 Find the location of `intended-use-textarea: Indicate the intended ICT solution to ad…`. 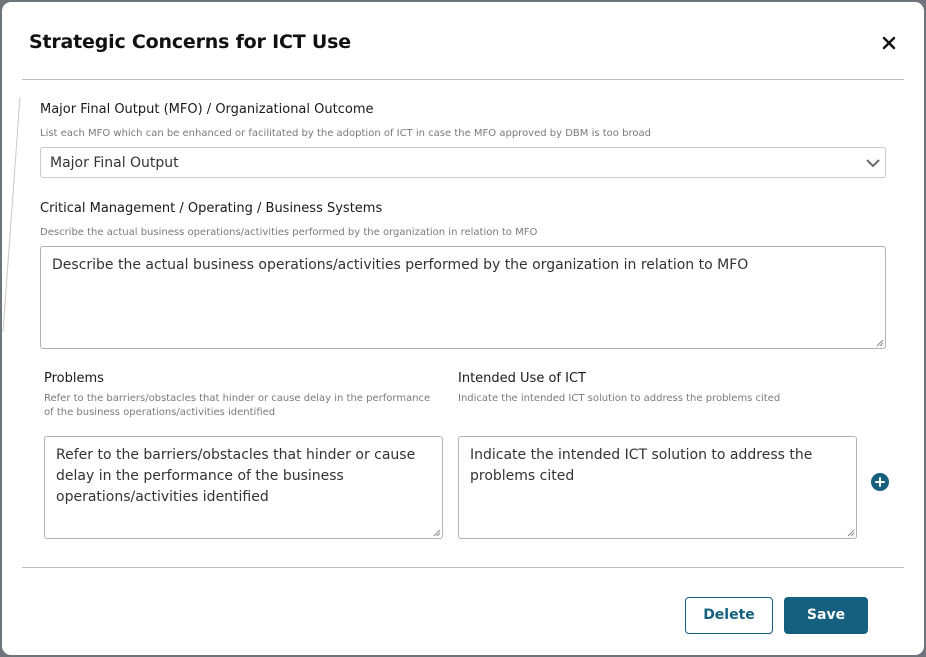

intended-use-textarea: Indicate the intended ICT solution to ad… is located at coordinates (657, 487).